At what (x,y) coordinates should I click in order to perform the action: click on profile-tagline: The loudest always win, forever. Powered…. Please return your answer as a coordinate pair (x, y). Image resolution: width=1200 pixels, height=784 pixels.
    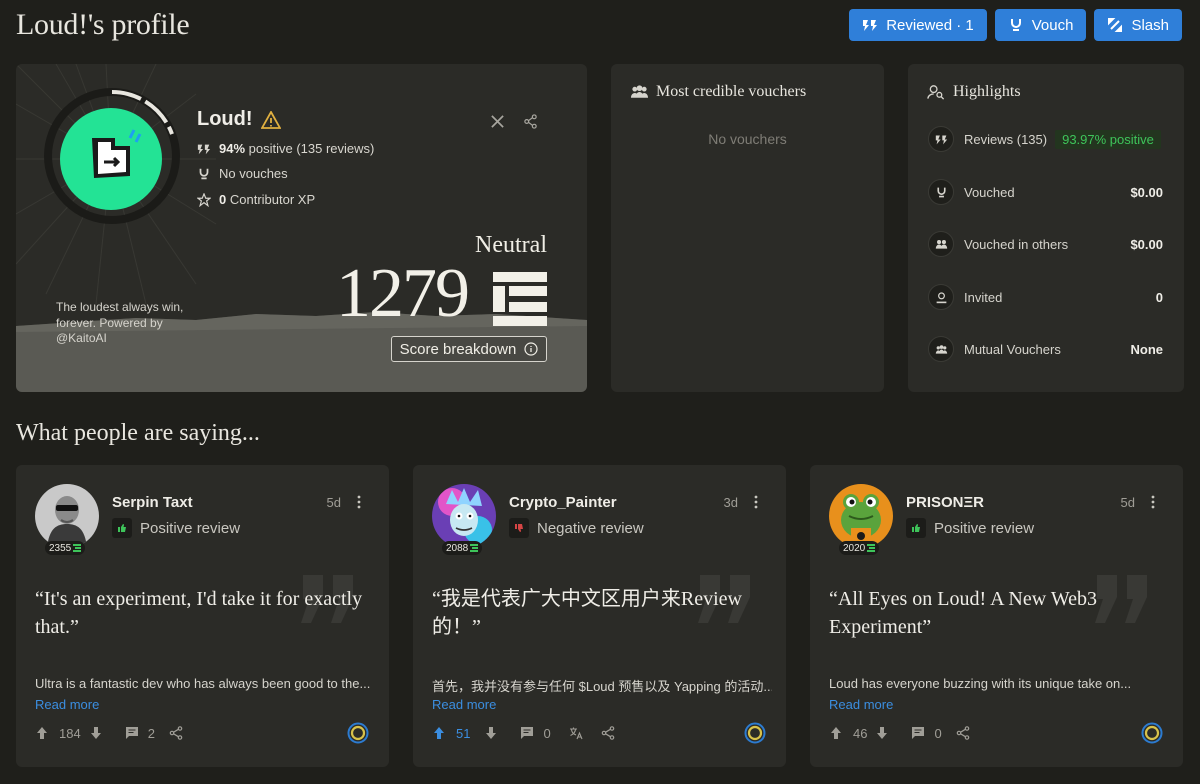
    Looking at the image, I should click on (120, 322).